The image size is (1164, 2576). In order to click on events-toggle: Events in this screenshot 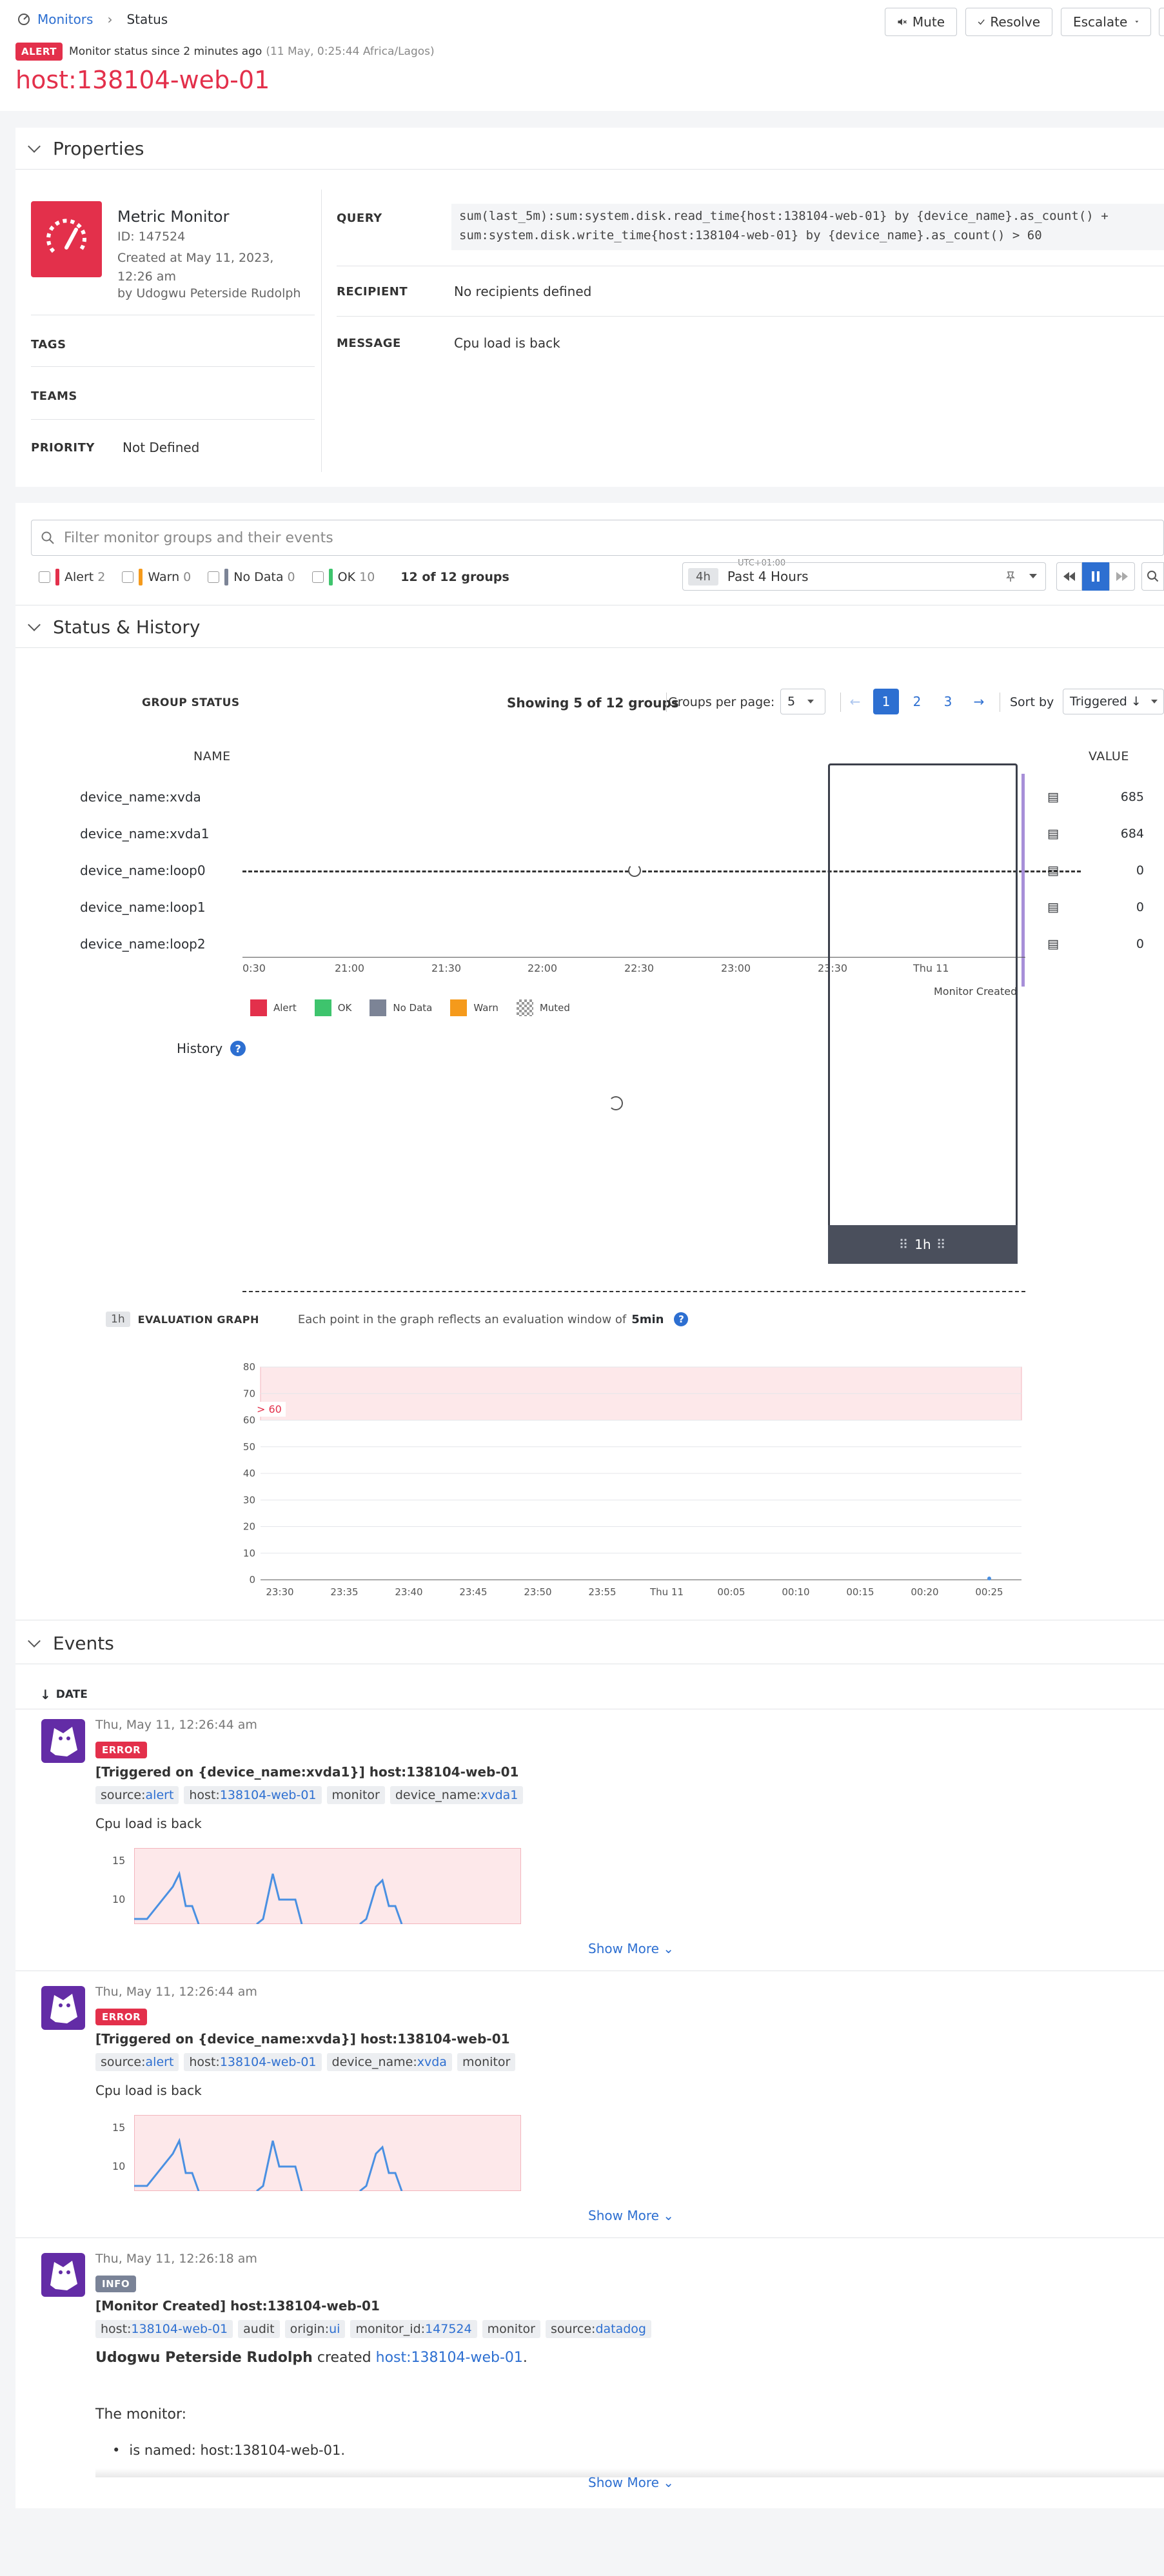, I will do `click(71, 1643)`.